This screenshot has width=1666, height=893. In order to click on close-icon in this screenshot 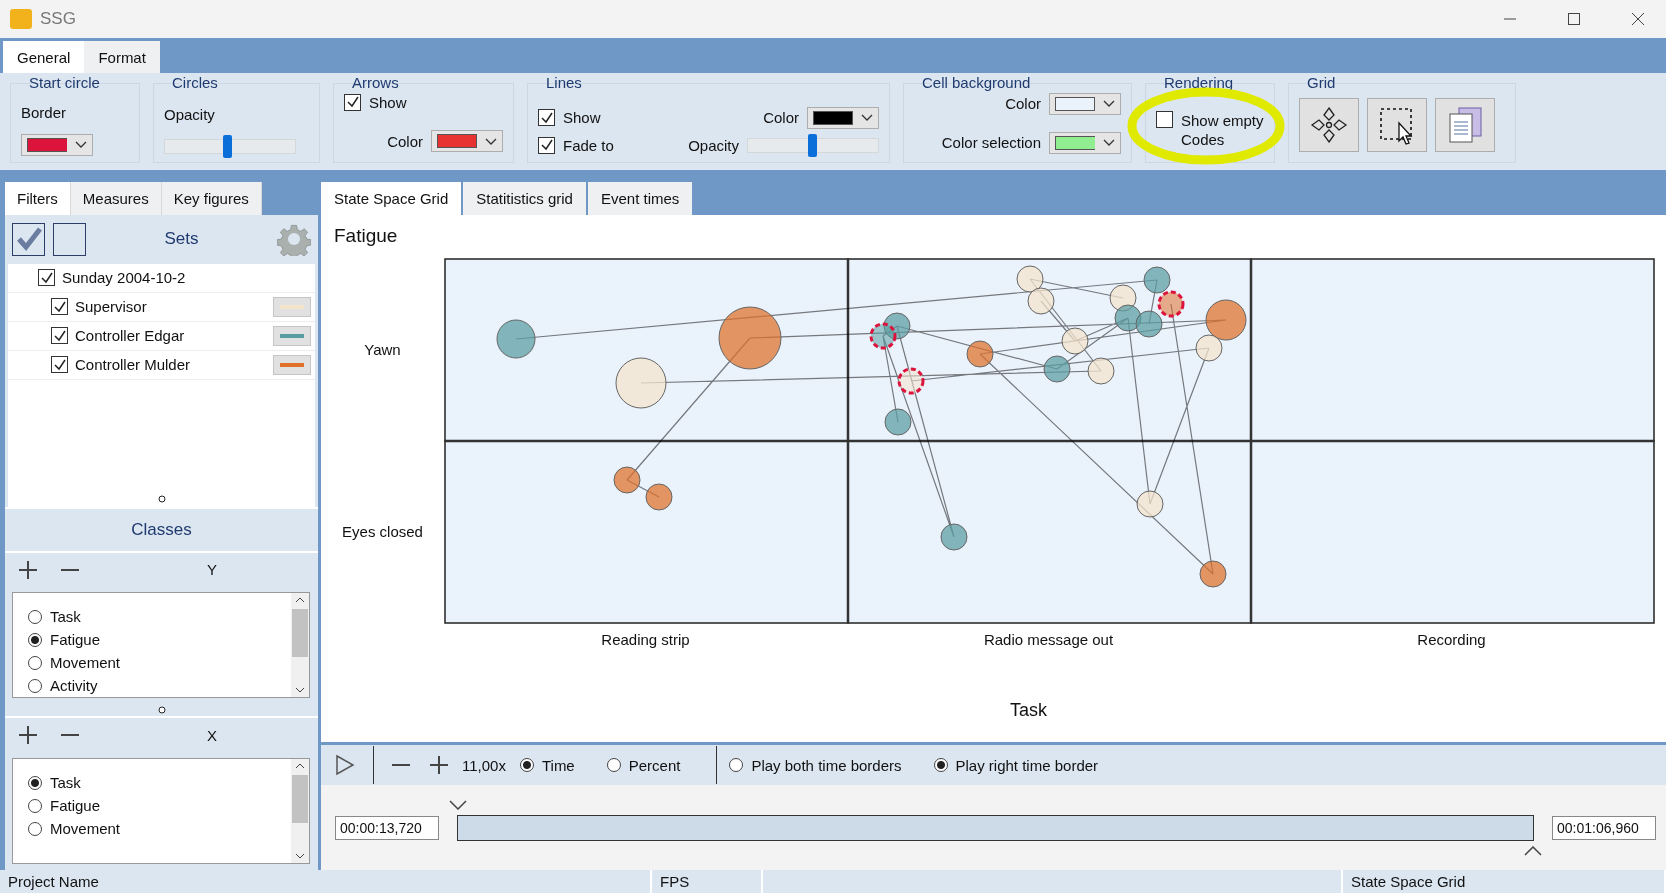, I will do `click(1638, 19)`.